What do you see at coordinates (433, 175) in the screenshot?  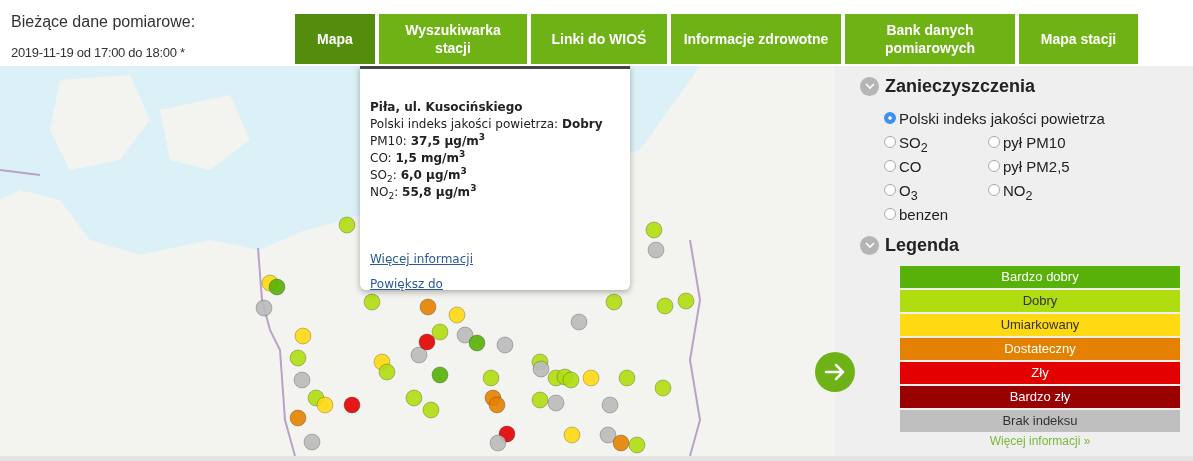 I see `reading-value: 6,0 µg/m$^{3}$` at bounding box center [433, 175].